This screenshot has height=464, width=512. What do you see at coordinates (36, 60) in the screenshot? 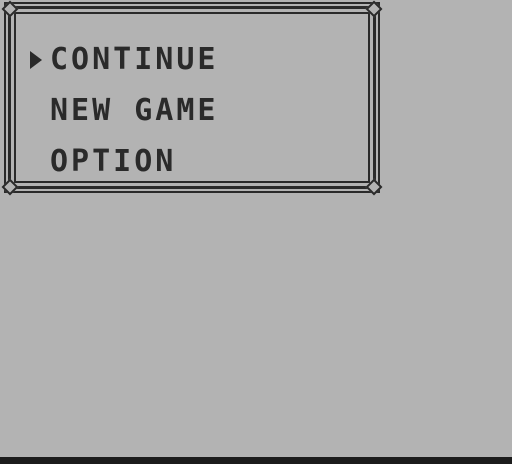
I see `selection-cursor-icon` at bounding box center [36, 60].